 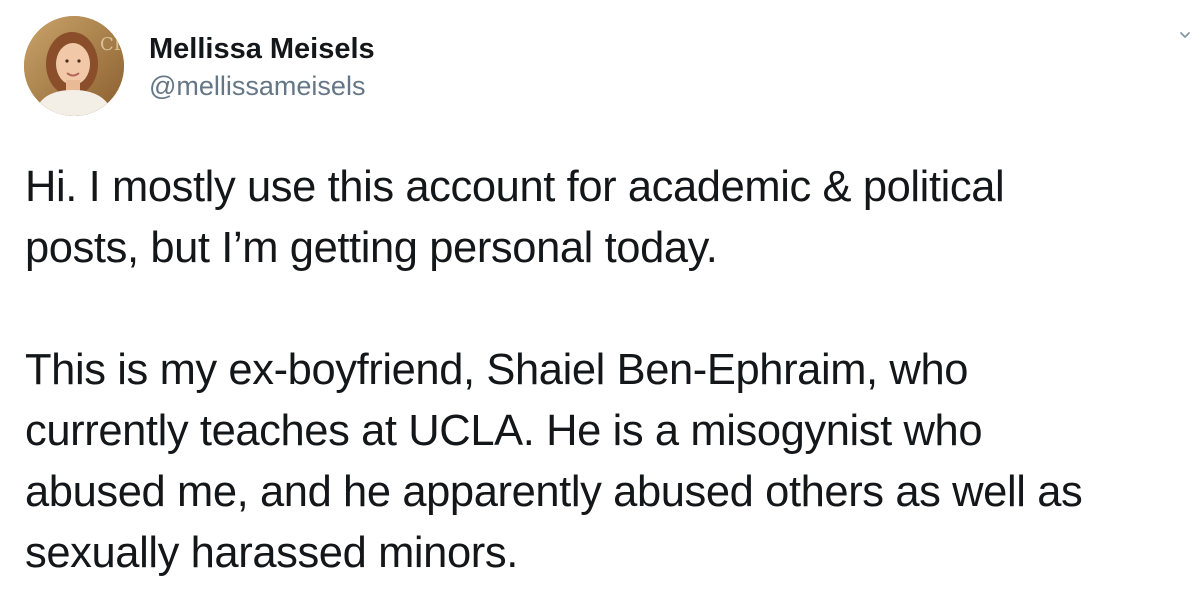 I want to click on tweet-header: CI Mellissa Meisels @mellissameisels, so click(x=199, y=66).